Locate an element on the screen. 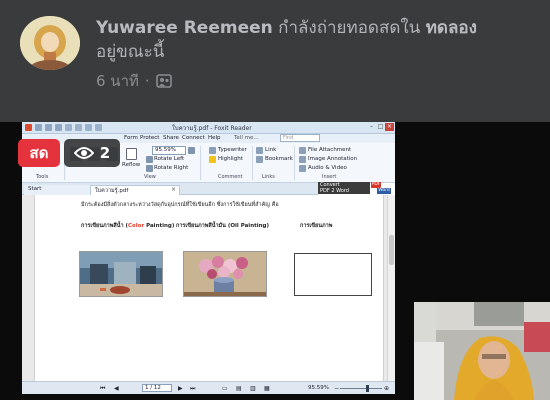 The width and height of the screenshot is (550, 400). zoom-slider-knob is located at coordinates (367, 388).